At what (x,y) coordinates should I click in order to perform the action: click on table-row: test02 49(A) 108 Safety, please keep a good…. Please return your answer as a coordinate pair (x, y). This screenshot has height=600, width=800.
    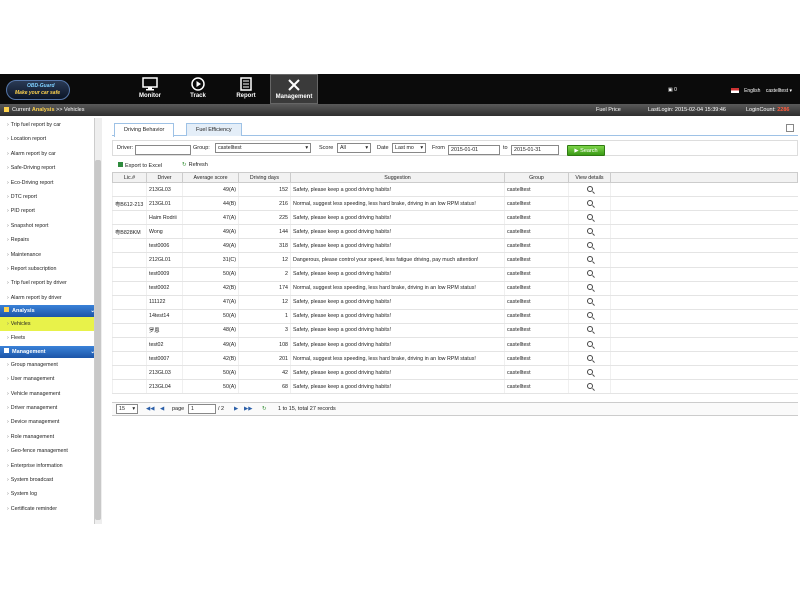
    Looking at the image, I should click on (455, 345).